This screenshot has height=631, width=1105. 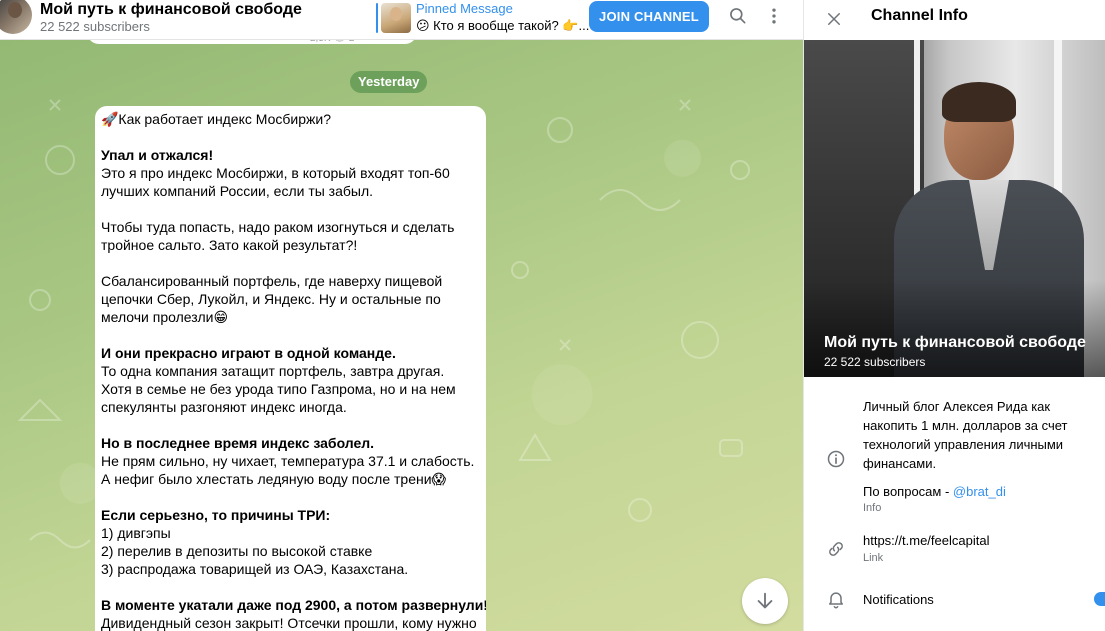 I want to click on close-button, so click(x=834, y=19).